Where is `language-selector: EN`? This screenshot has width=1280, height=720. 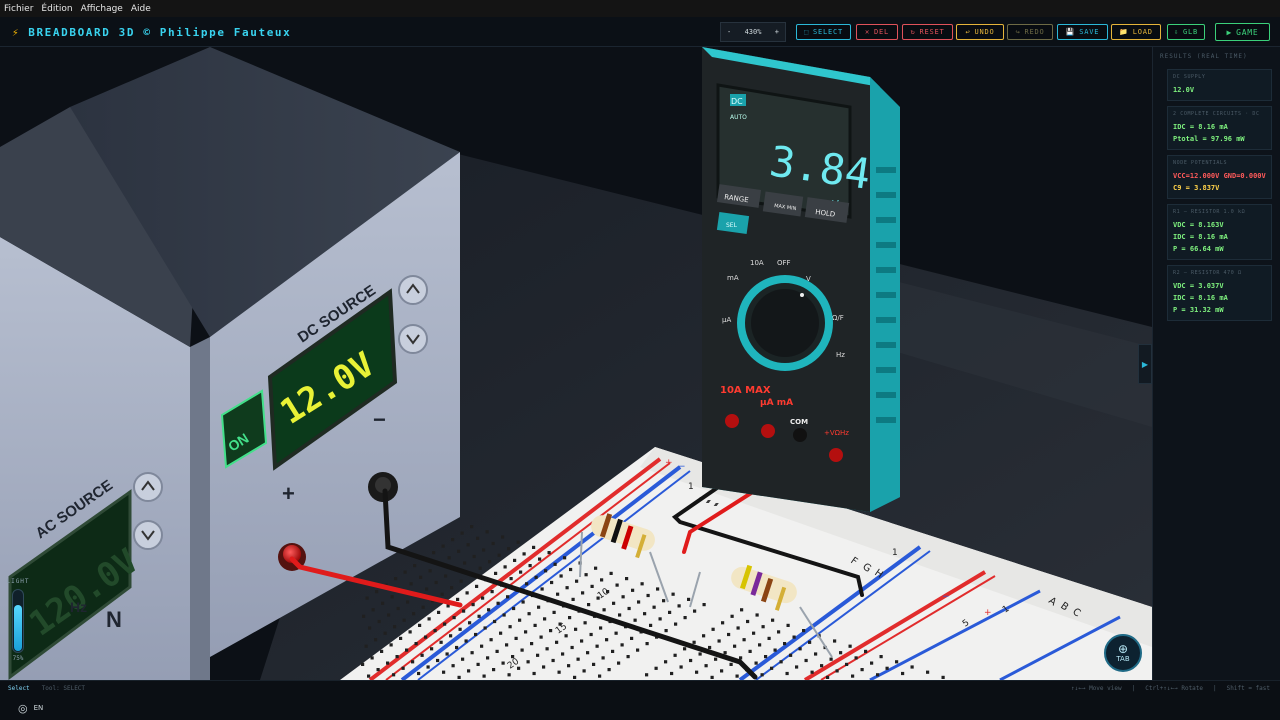 language-selector: EN is located at coordinates (39, 708).